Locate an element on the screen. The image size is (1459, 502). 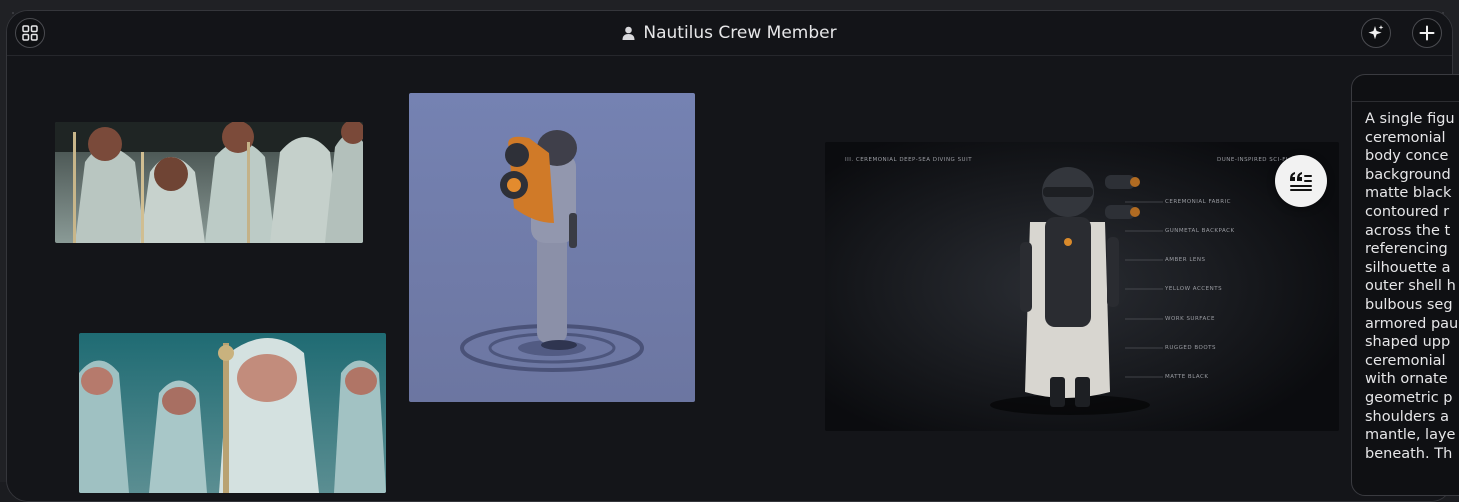
diver-model-image is located at coordinates (552, 247).